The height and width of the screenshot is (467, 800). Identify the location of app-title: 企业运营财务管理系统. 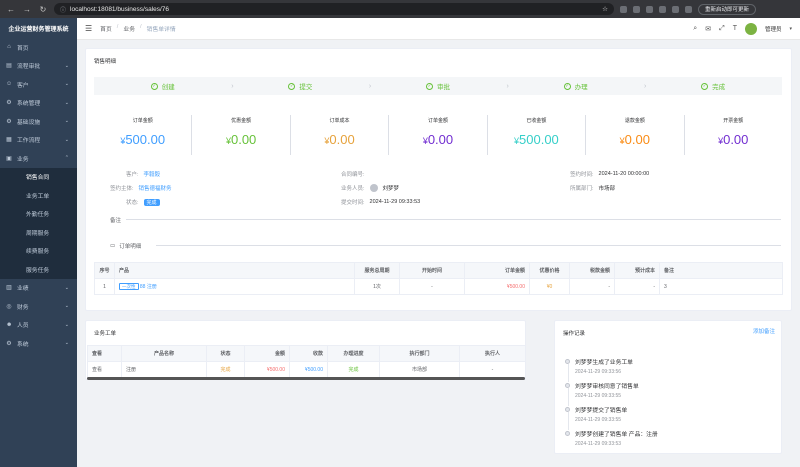
(38, 29).